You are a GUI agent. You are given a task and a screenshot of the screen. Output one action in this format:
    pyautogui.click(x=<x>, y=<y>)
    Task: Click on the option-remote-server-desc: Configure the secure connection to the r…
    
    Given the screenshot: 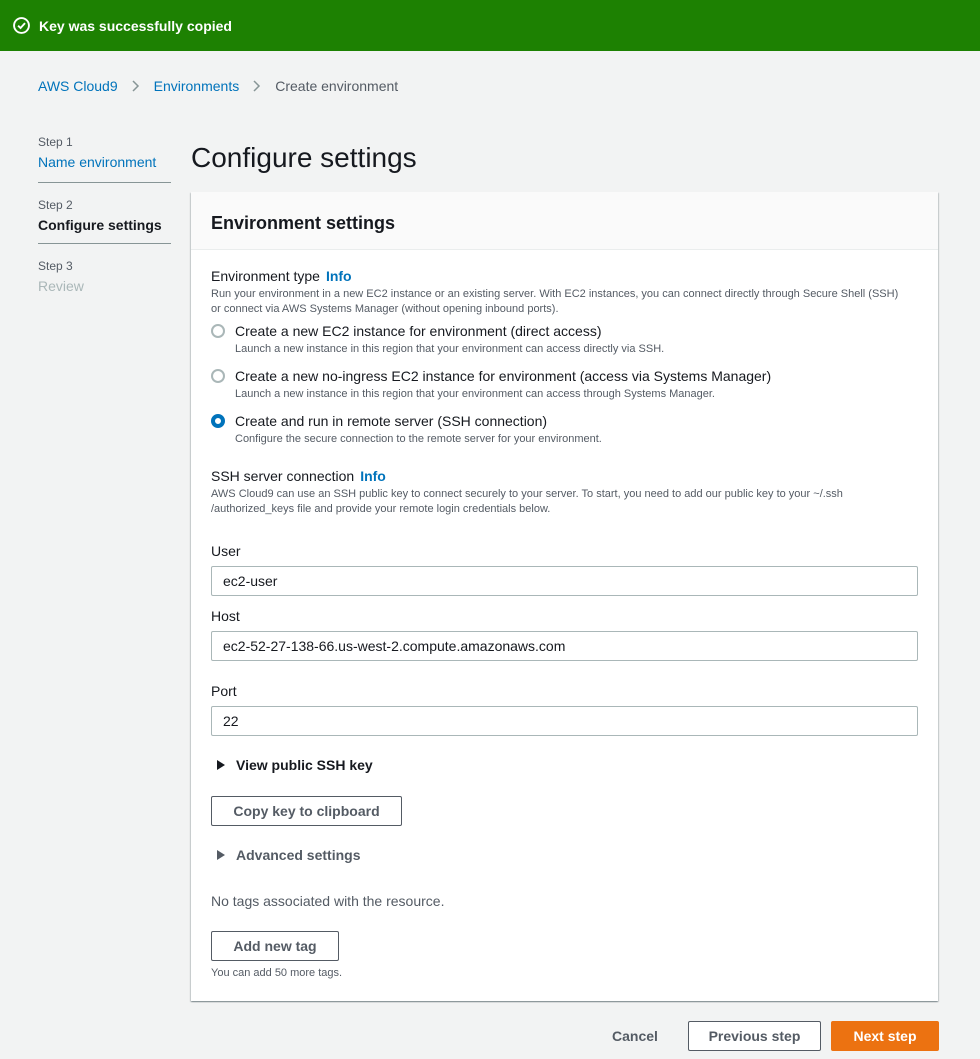 What is the action you would take?
    pyautogui.click(x=418, y=439)
    